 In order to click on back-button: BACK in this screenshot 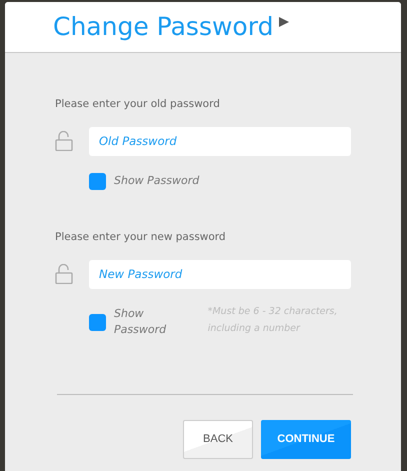, I will do `click(218, 439)`.